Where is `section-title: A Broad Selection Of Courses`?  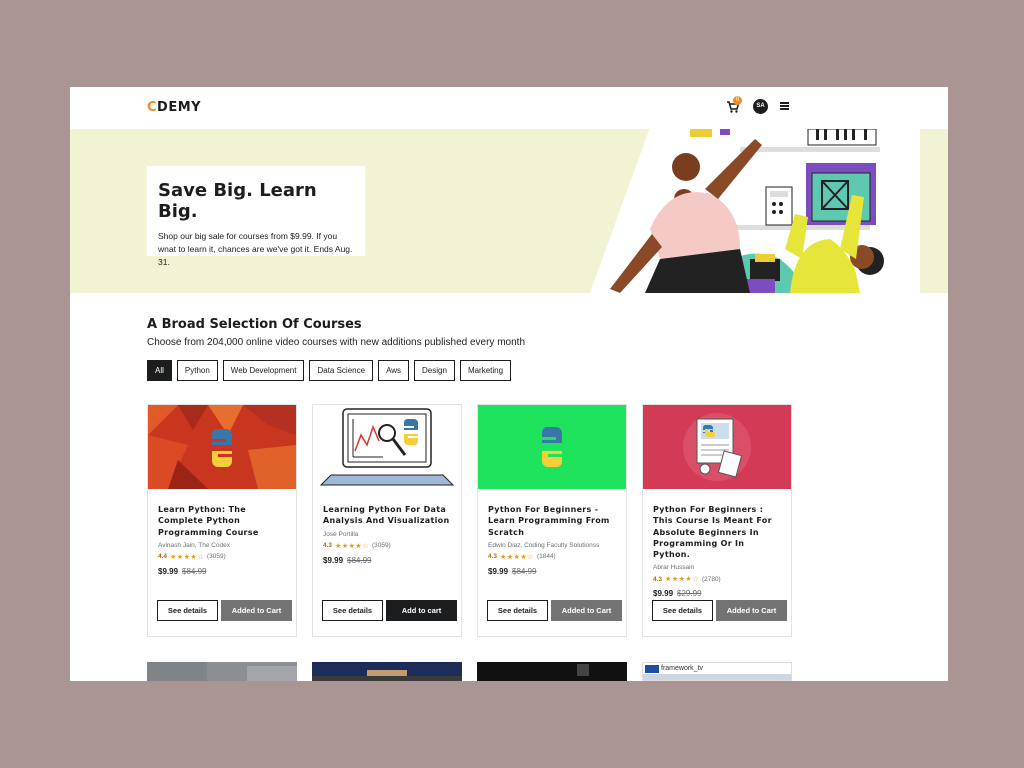
section-title: A Broad Selection Of Courses is located at coordinates (254, 324).